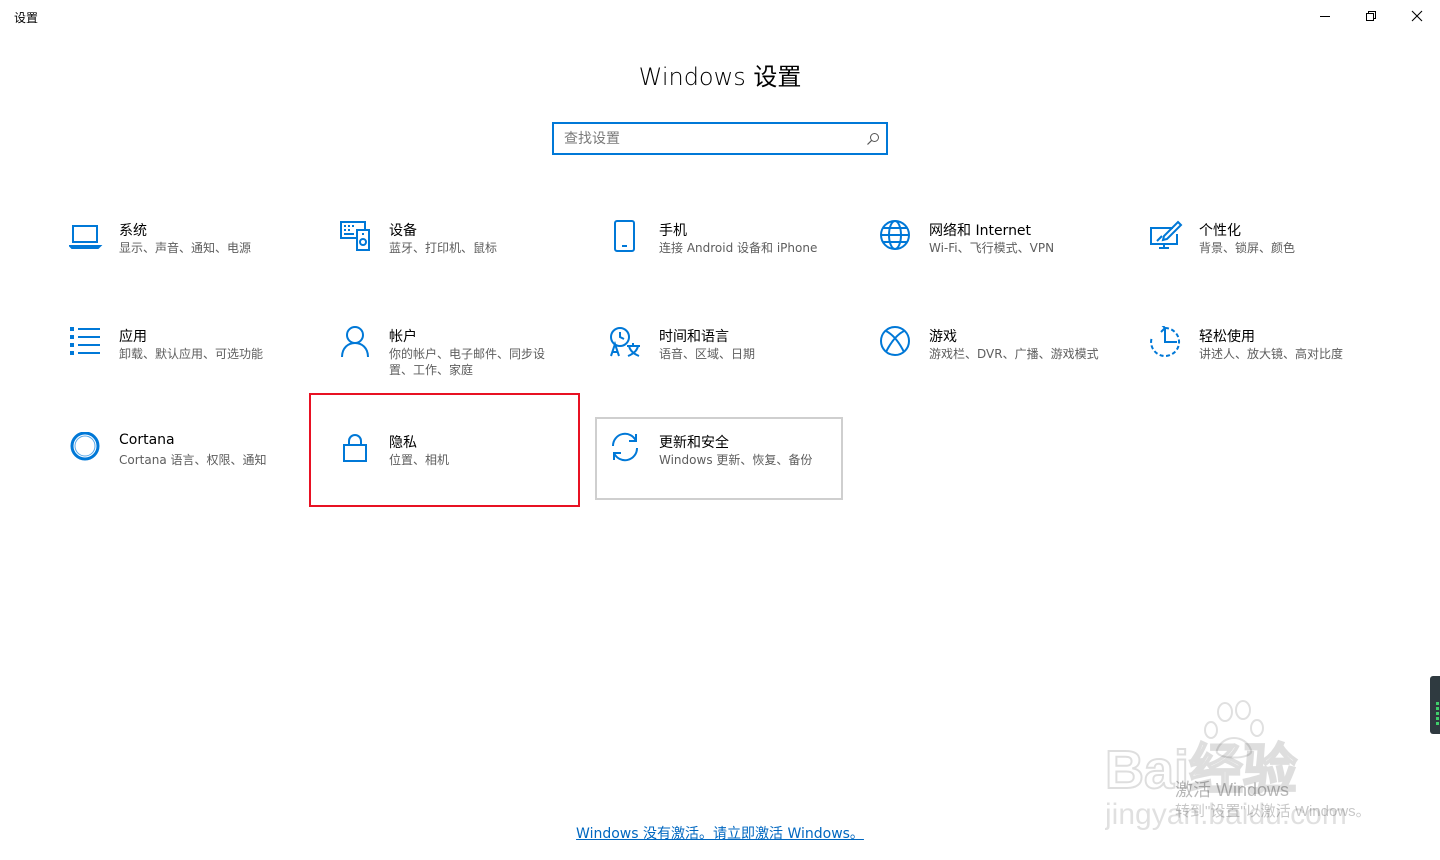  I want to click on tile-desc: 显示、声音、通知、电源, so click(185, 248).